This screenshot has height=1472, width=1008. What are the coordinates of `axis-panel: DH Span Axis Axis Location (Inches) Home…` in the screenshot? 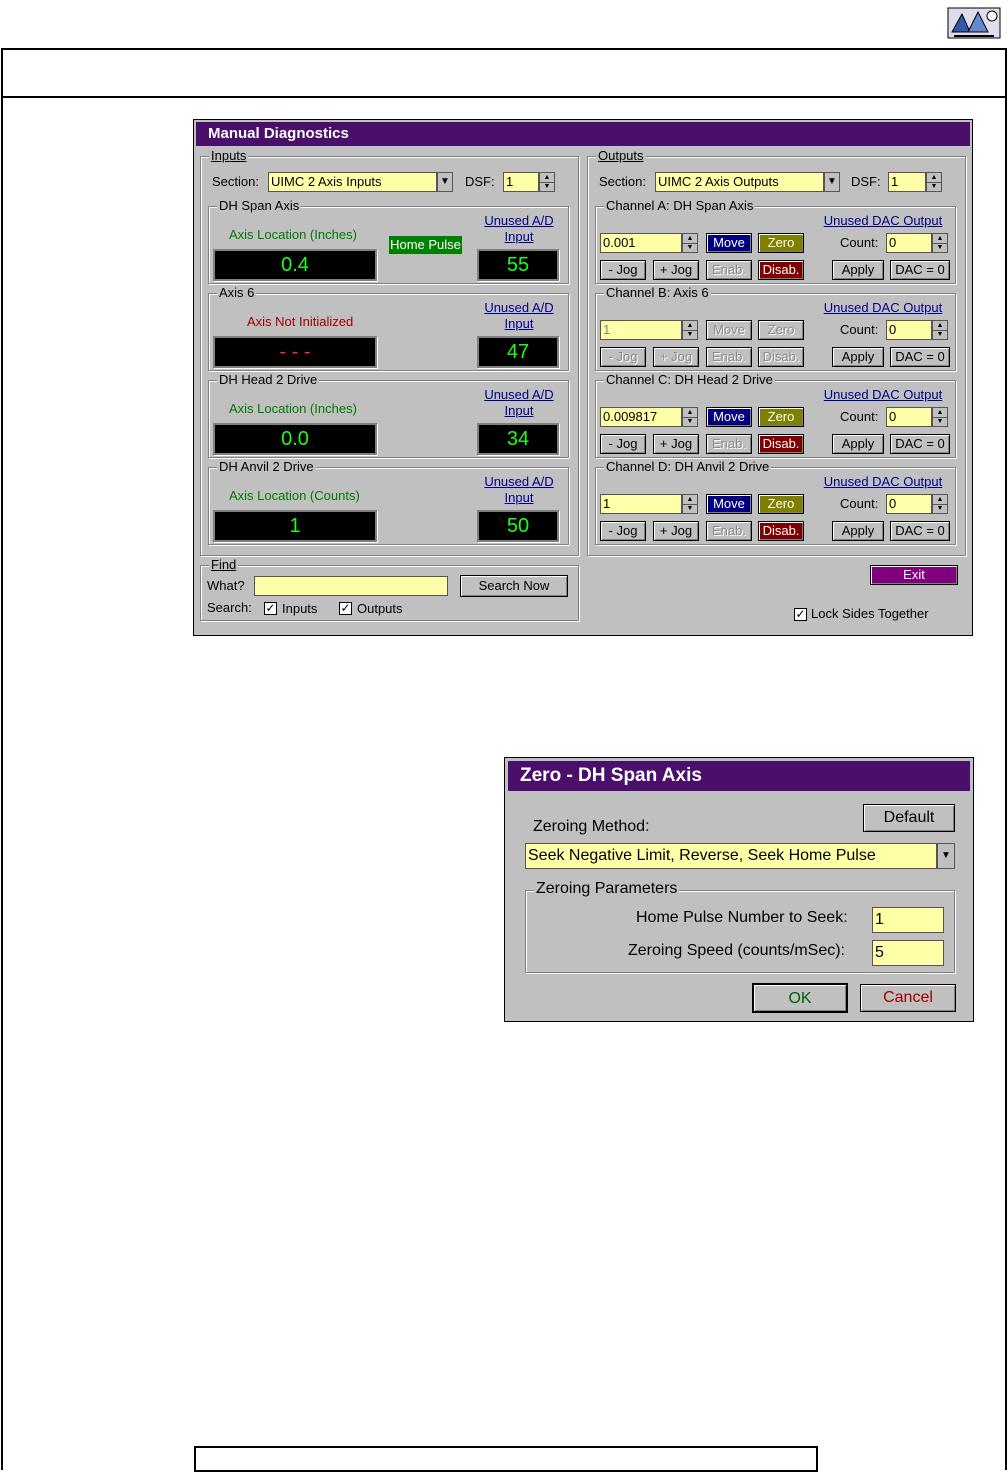 It's located at (388, 241).